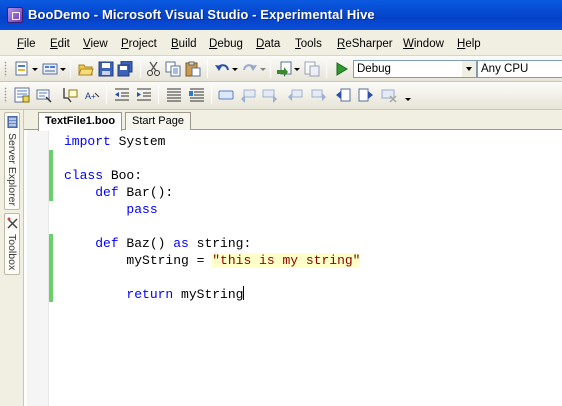  Describe the element at coordinates (60, 44) in the screenshot. I see `menu-edit: Edit` at that location.